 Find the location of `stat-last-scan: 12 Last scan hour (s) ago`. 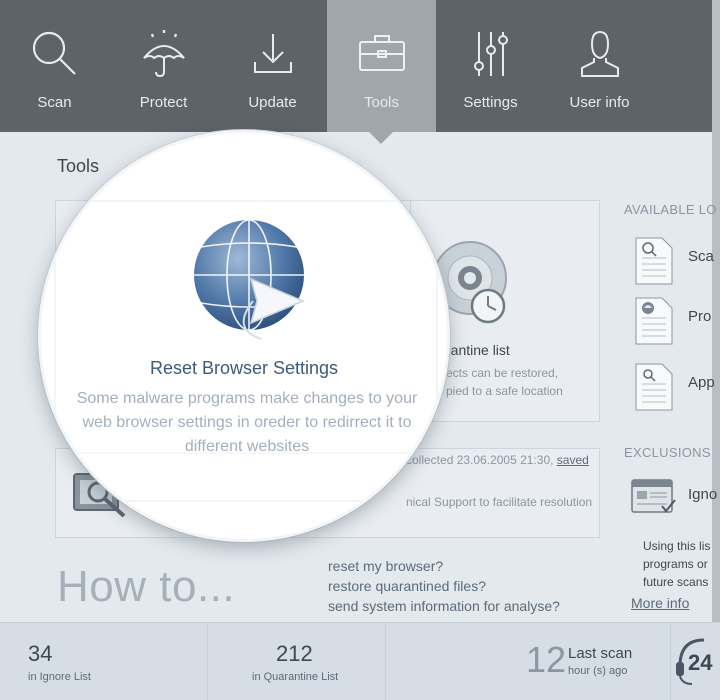

stat-last-scan: 12 Last scan hour (s) ago is located at coordinates (528, 661).